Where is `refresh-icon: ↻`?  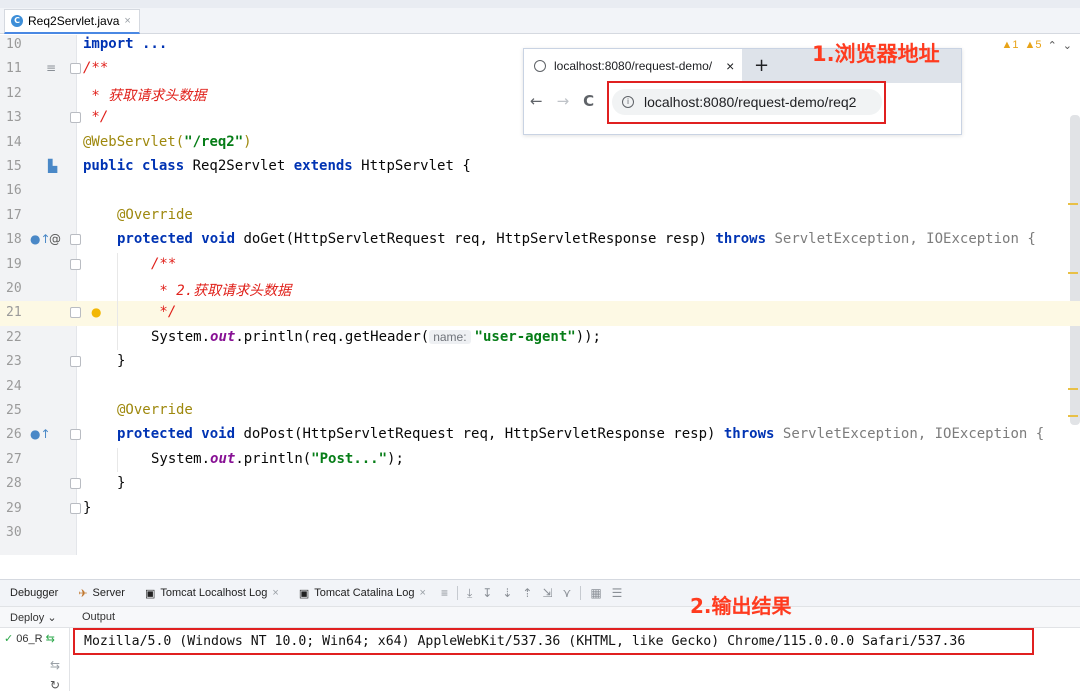 refresh-icon: ↻ is located at coordinates (55, 684).